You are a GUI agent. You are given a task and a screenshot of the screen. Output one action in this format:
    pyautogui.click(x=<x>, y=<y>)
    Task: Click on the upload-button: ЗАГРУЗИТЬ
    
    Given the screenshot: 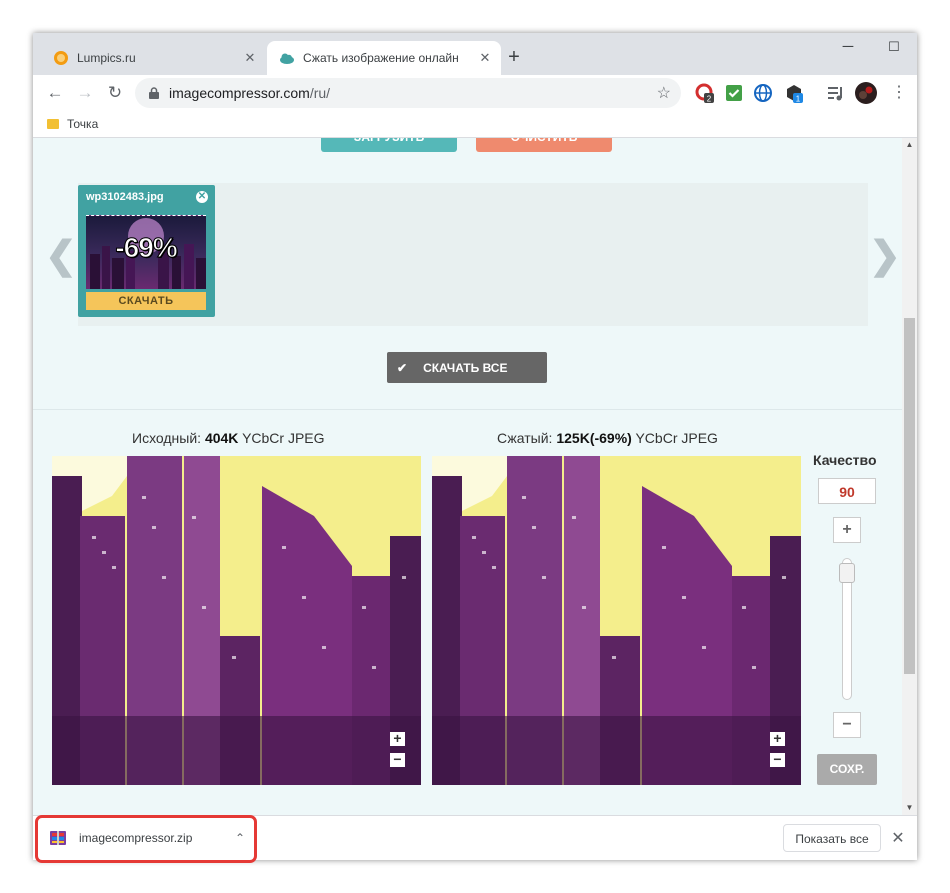 What is the action you would take?
    pyautogui.click(x=389, y=145)
    